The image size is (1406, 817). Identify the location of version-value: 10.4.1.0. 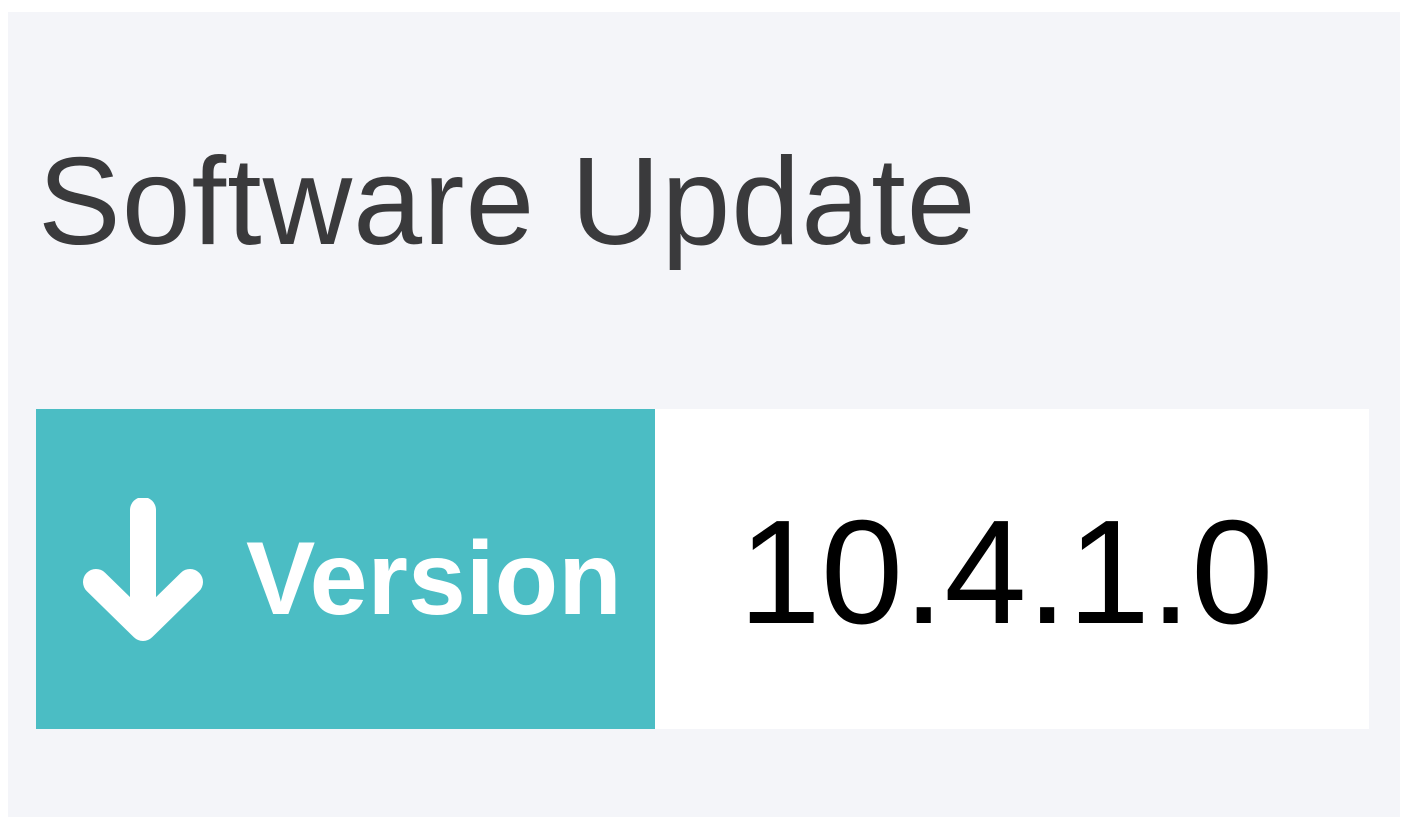
(1006, 572).